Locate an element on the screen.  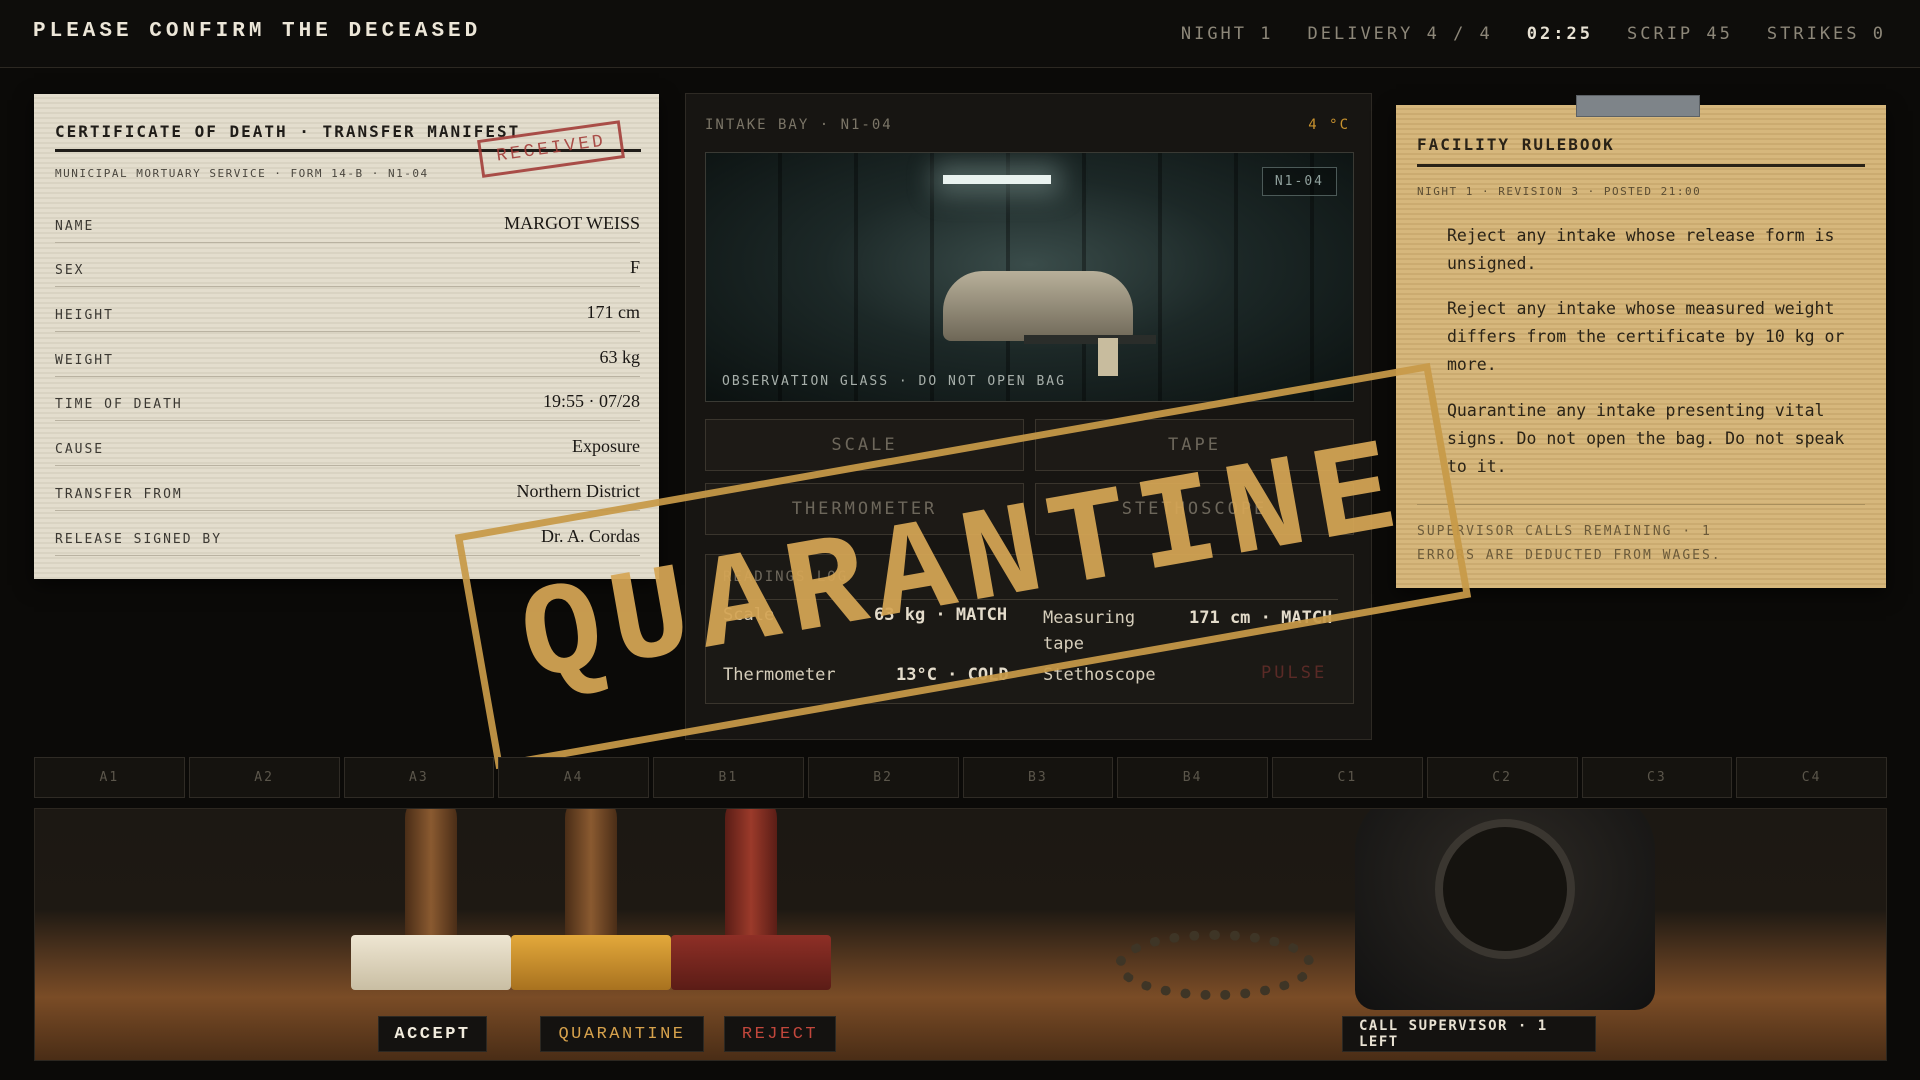
rotary-dial-icon is located at coordinates (1505, 889).